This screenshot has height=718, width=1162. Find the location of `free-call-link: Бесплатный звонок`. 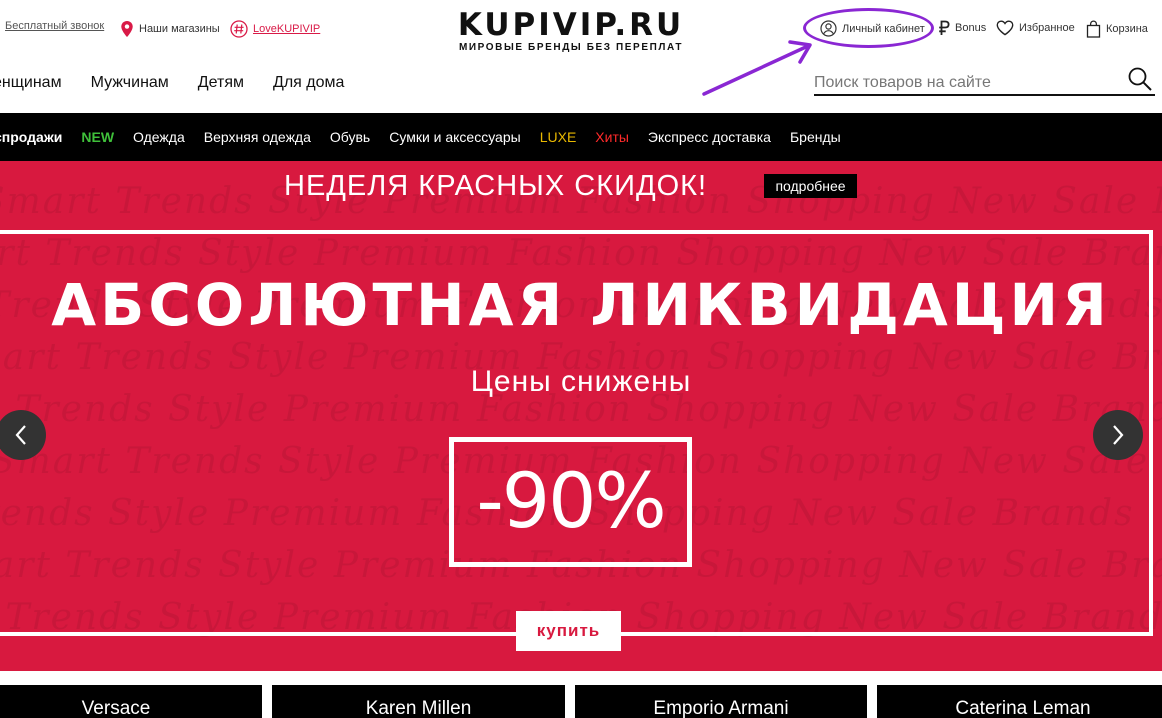

free-call-link: Бесплатный звонок is located at coordinates (52, 26).